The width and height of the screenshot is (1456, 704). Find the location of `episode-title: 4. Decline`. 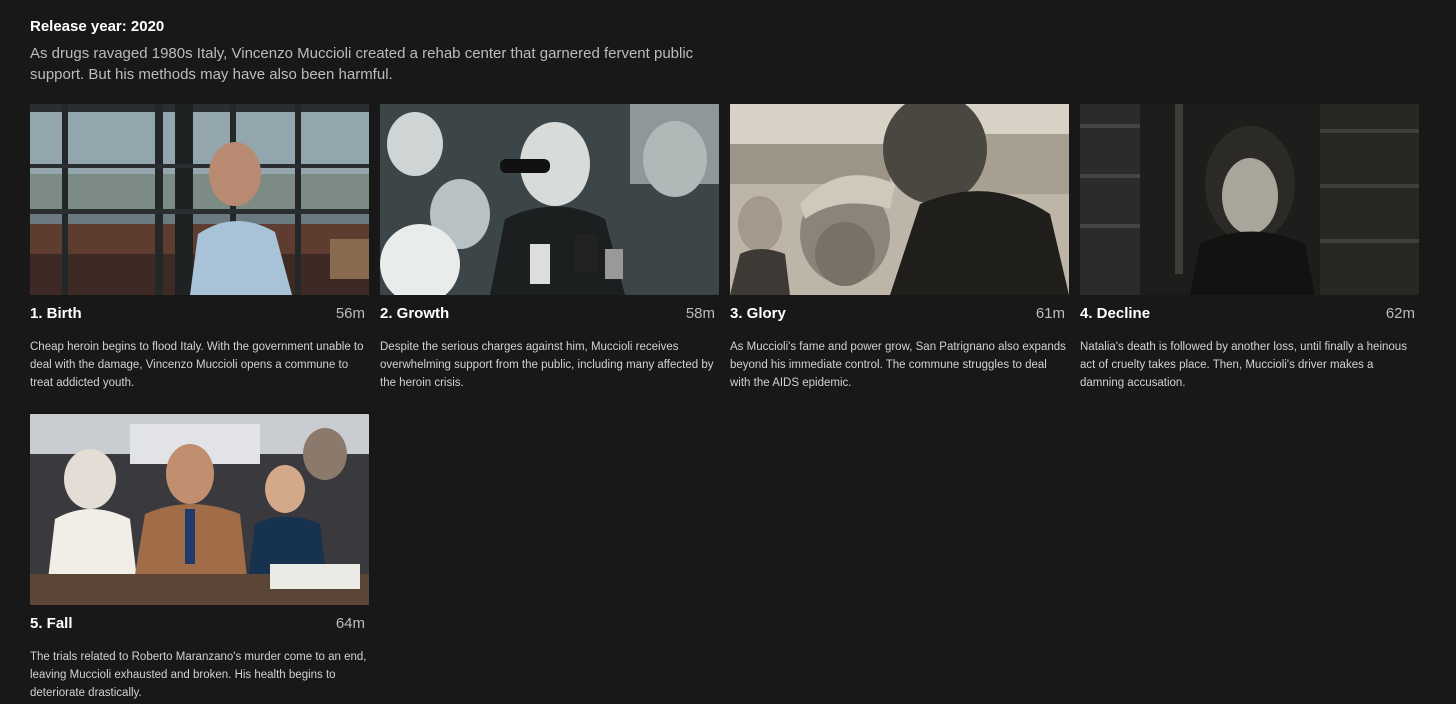

episode-title: 4. Decline is located at coordinates (1115, 313).